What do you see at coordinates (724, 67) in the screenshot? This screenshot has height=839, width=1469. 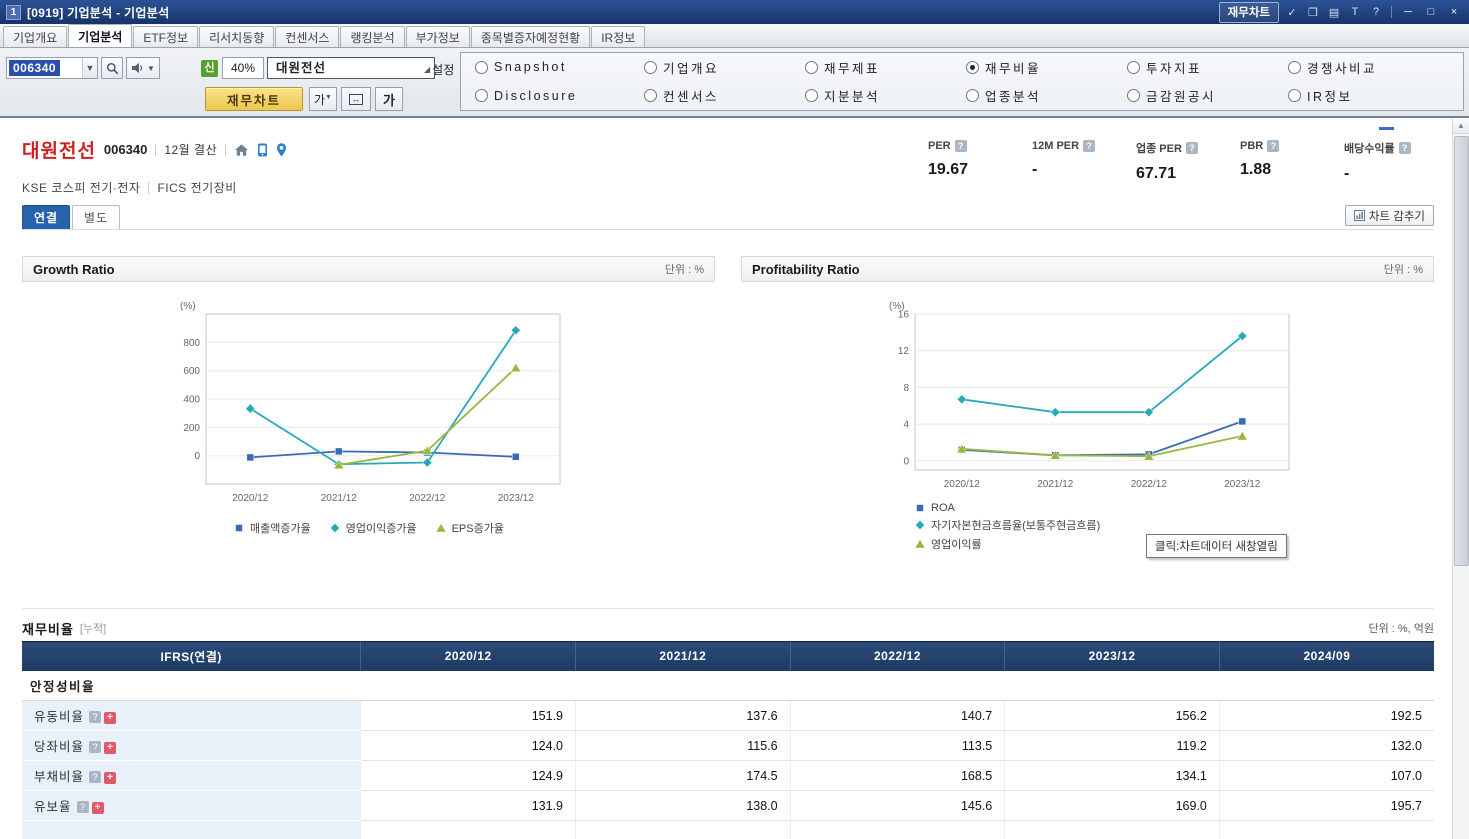 I see `view-option-기업개요: 기업개요` at bounding box center [724, 67].